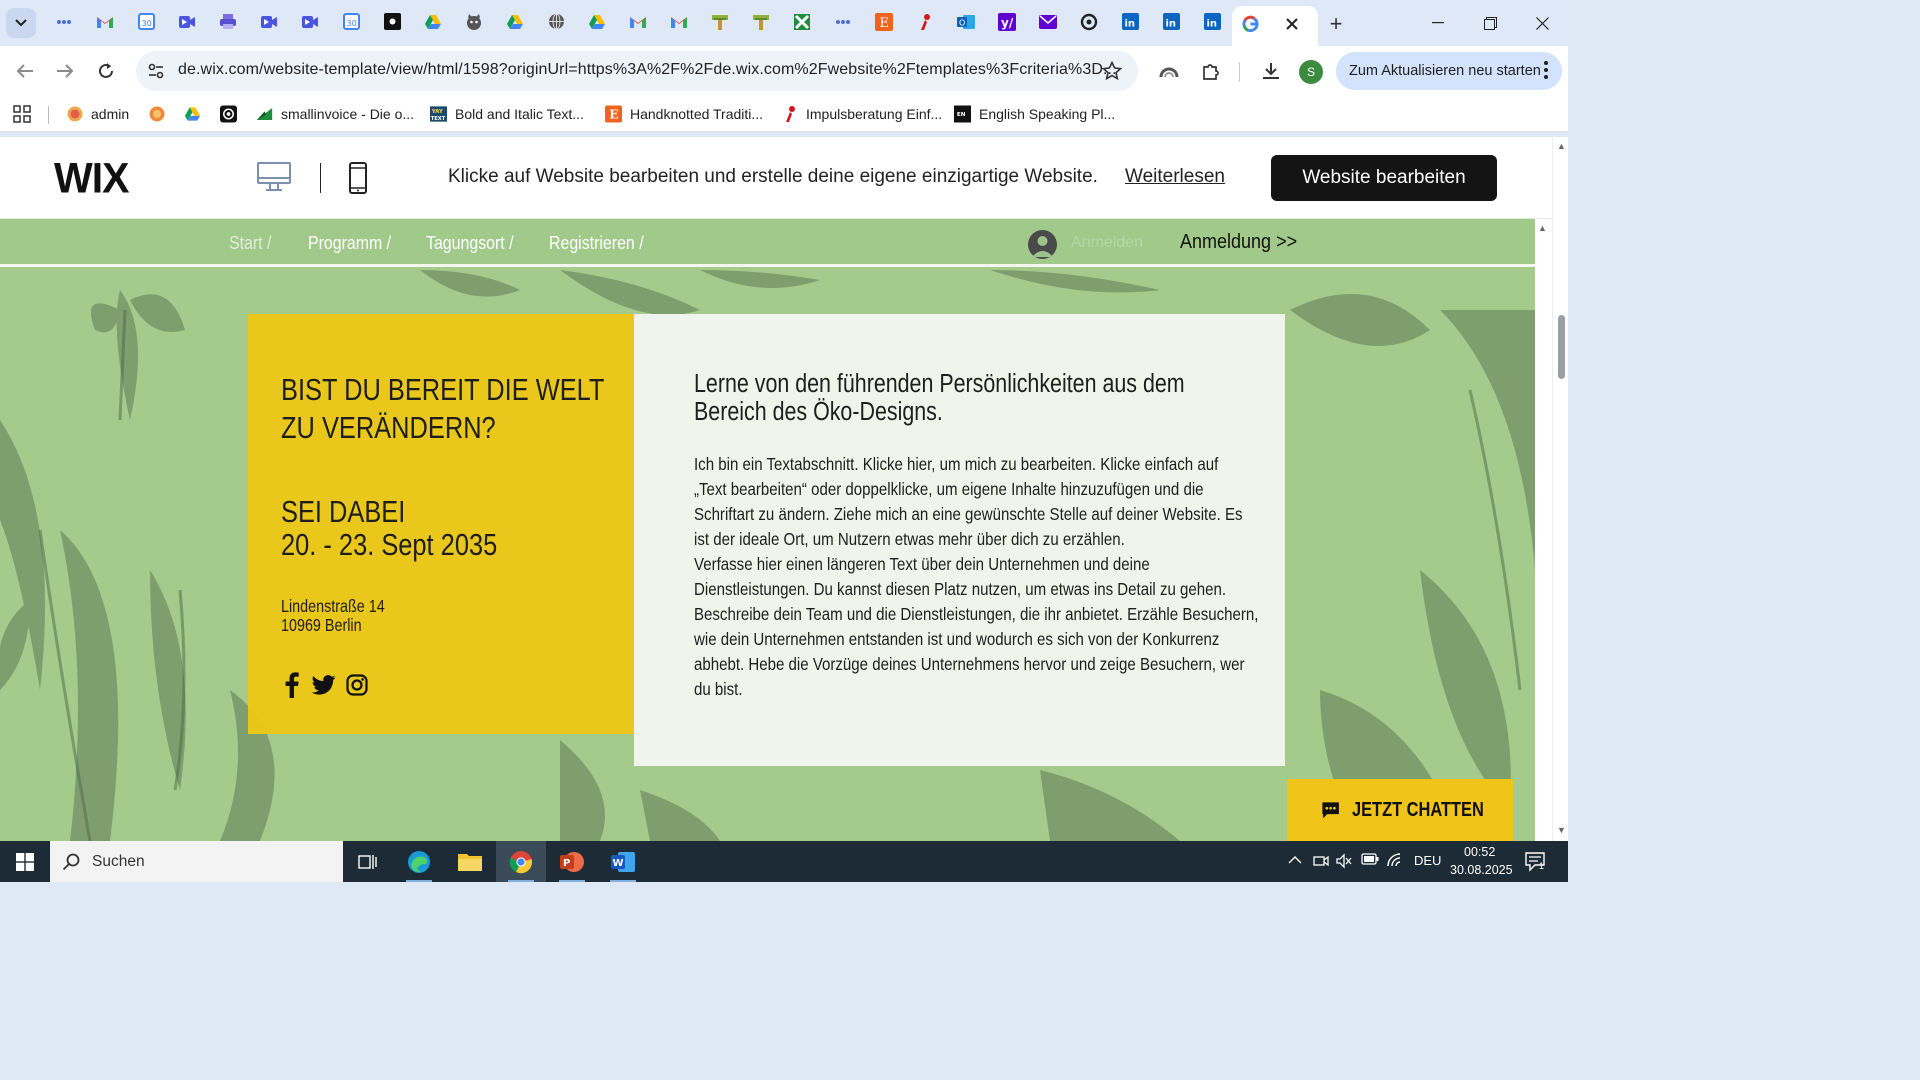 The height and width of the screenshot is (1080, 1920). What do you see at coordinates (623, 861) in the screenshot?
I see `word-taskbar-button: W` at bounding box center [623, 861].